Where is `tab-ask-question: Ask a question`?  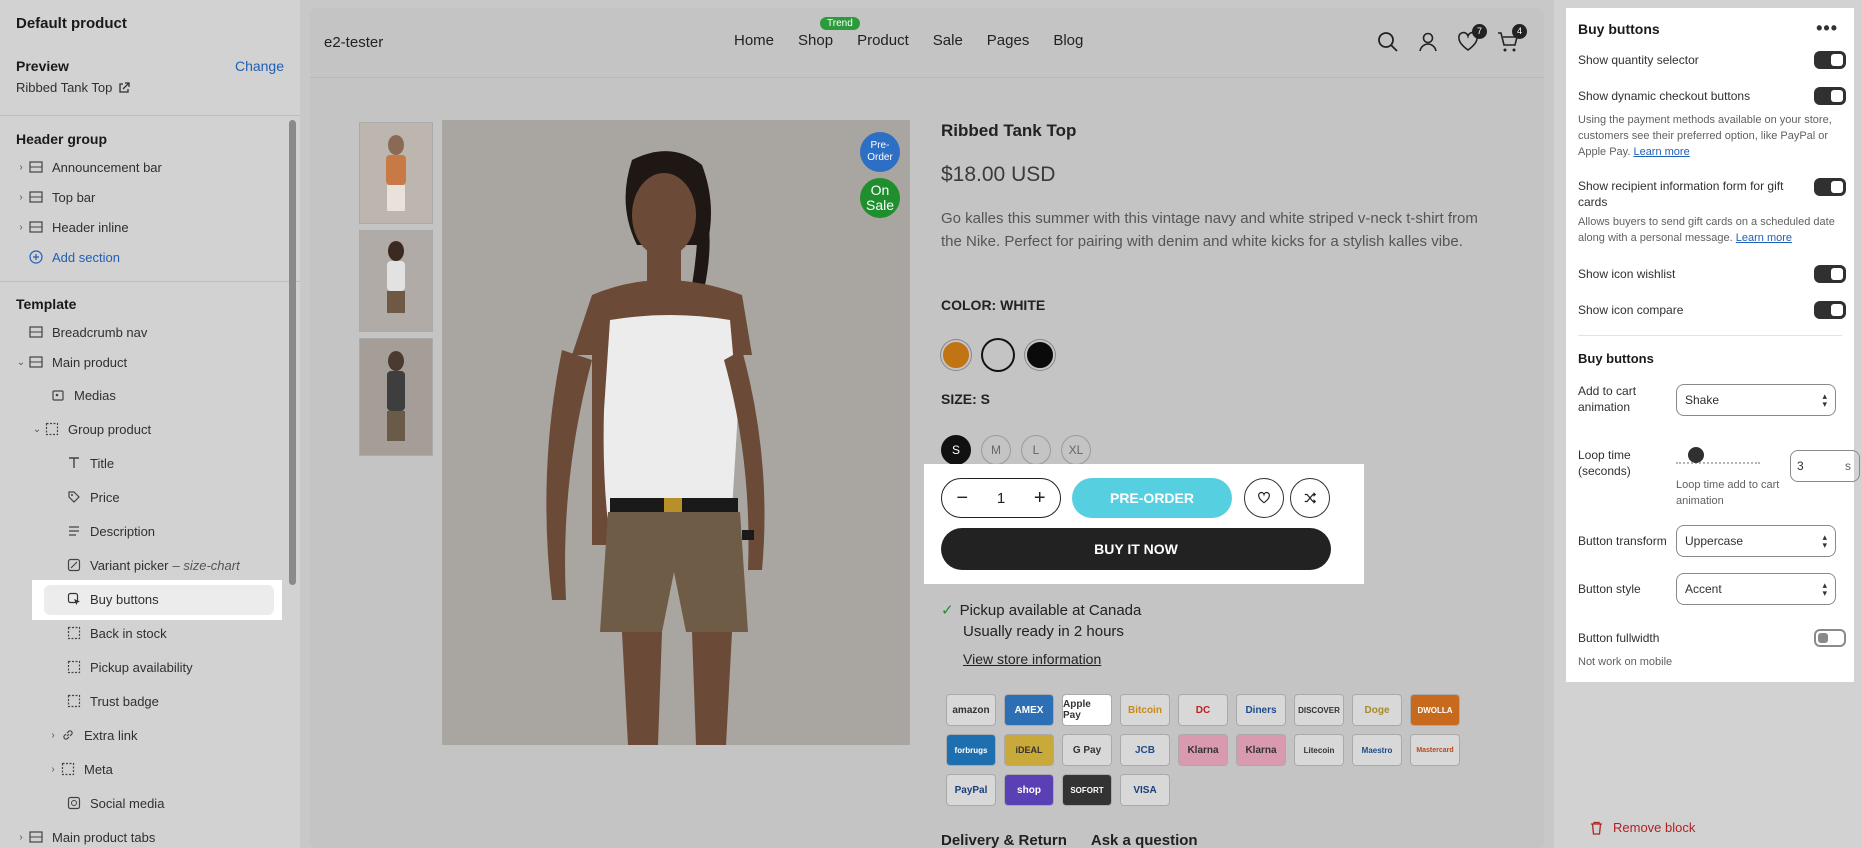 tab-ask-question: Ask a question is located at coordinates (1144, 840).